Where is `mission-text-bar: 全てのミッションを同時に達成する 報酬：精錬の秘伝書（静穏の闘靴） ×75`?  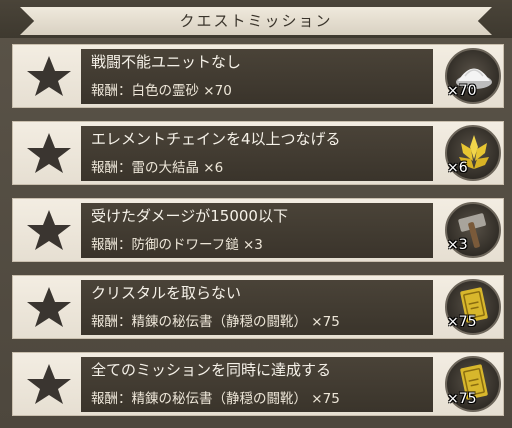 mission-text-bar: 全てのミッションを同時に達成する 報酬：精錬の秘伝書（静穏の闘靴） ×75 is located at coordinates (257, 384).